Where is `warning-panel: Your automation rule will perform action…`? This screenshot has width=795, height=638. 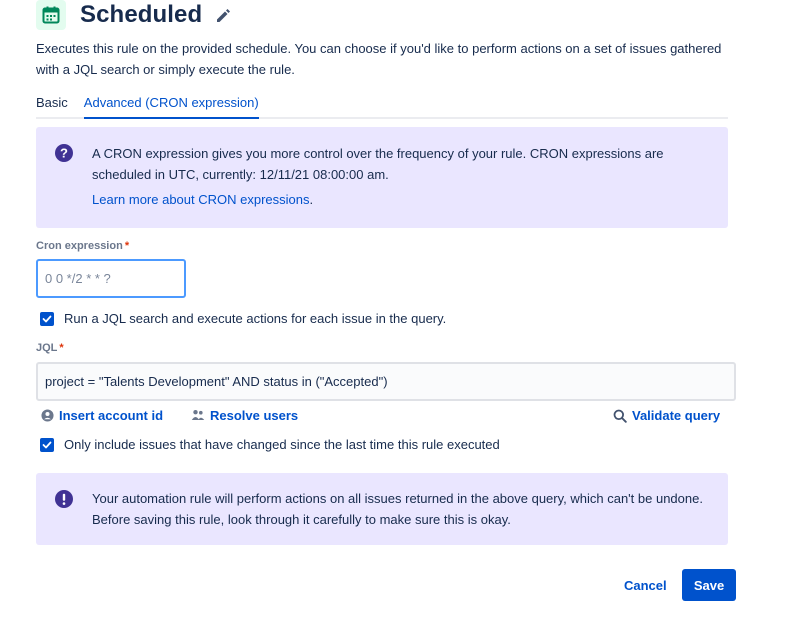 warning-panel: Your automation rule will perform action… is located at coordinates (382, 509).